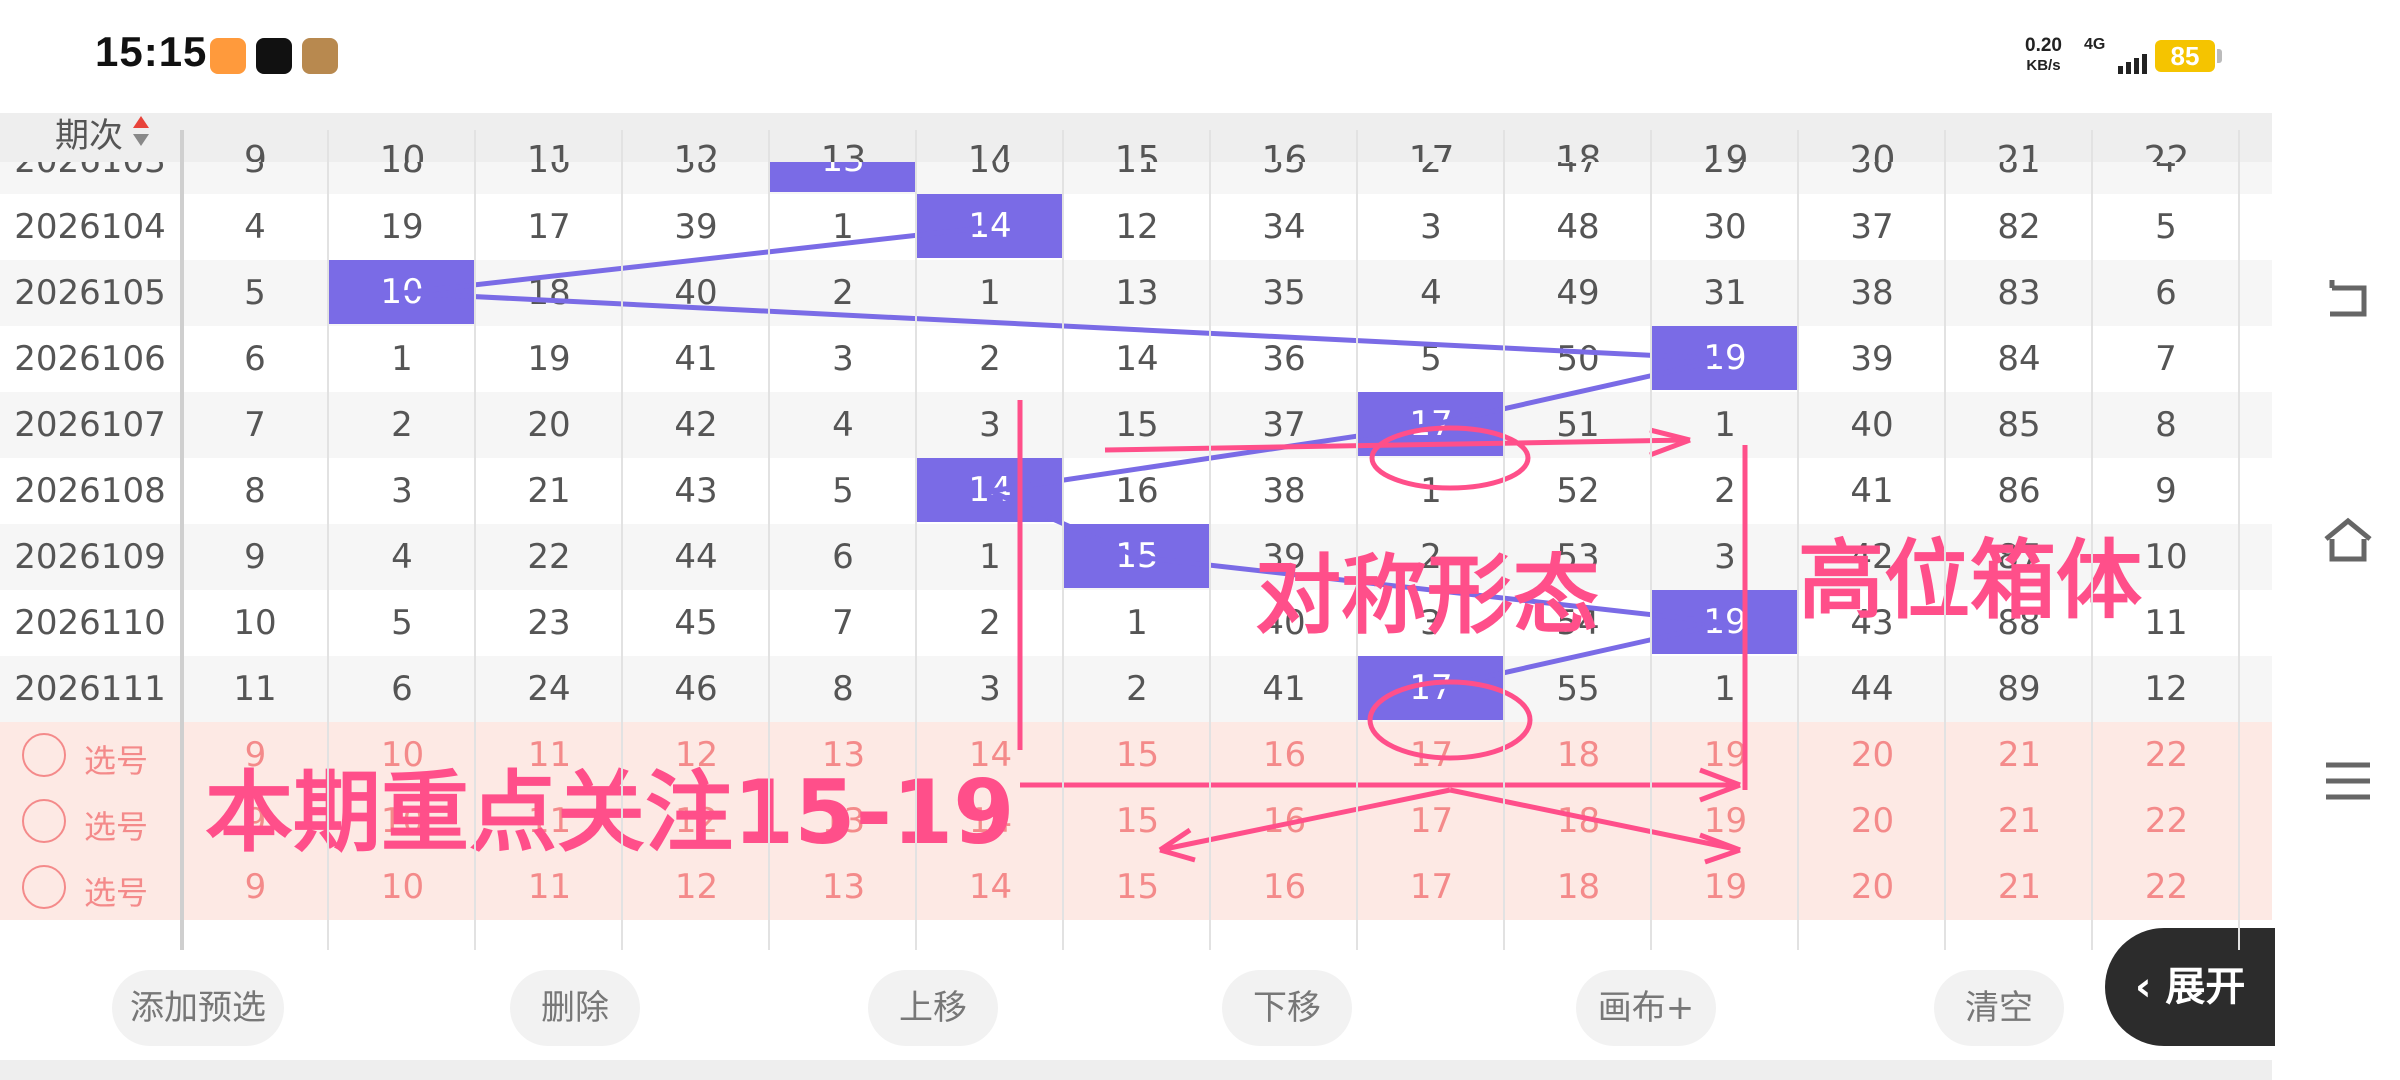 The width and height of the screenshot is (2400, 1080). Describe the element at coordinates (1136, 1070) in the screenshot. I see `bottom-strip` at that location.